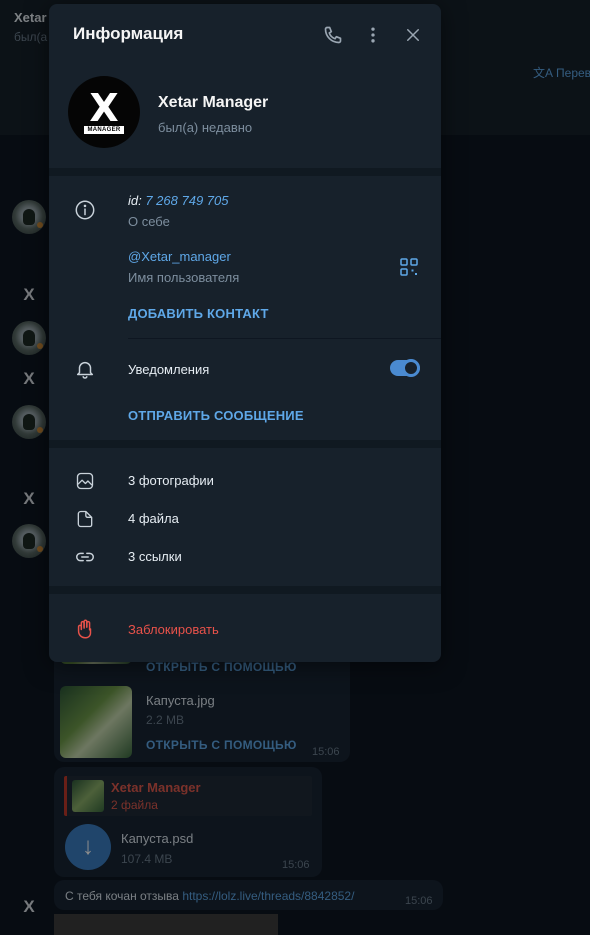 Image resolution: width=590 pixels, height=935 pixels. Describe the element at coordinates (173, 629) in the screenshot. I see `block-user-button: Заблокировать` at that location.